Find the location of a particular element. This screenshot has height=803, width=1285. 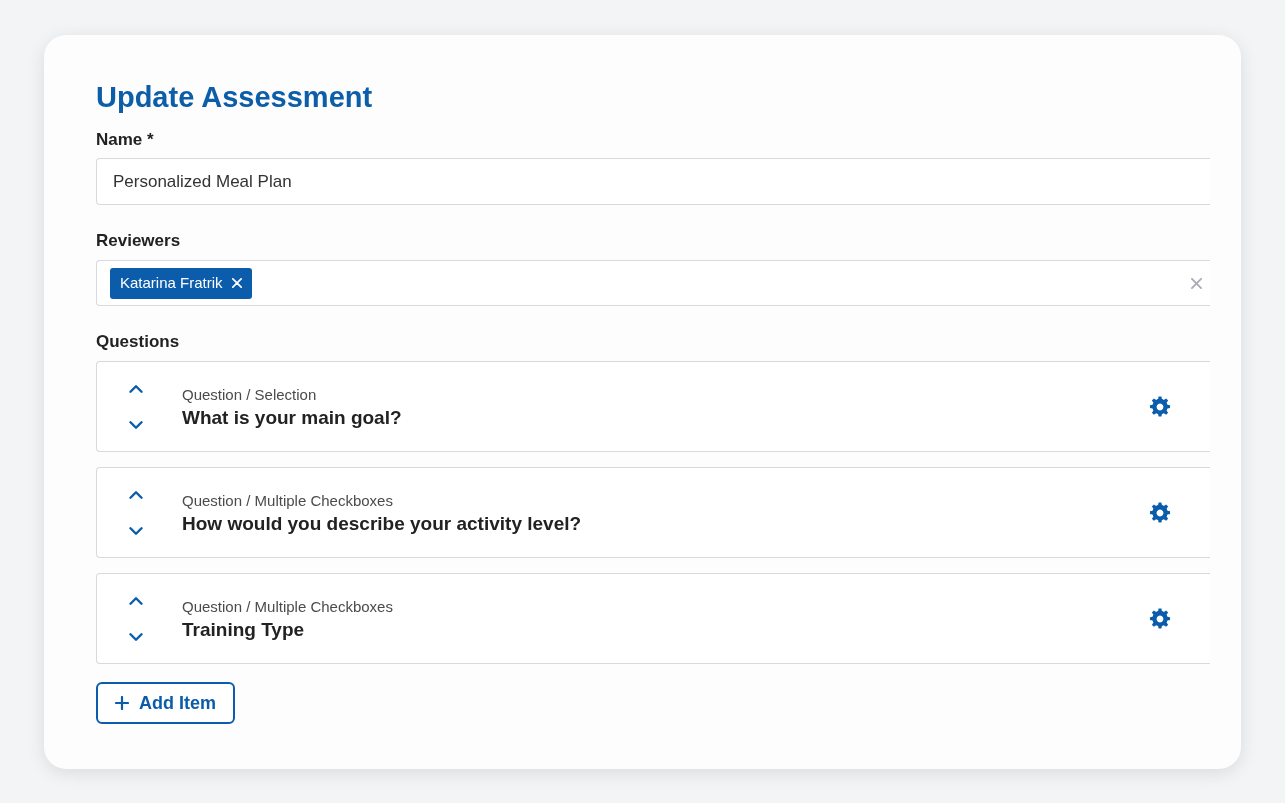

question-title: What is your main goal? is located at coordinates (292, 417).